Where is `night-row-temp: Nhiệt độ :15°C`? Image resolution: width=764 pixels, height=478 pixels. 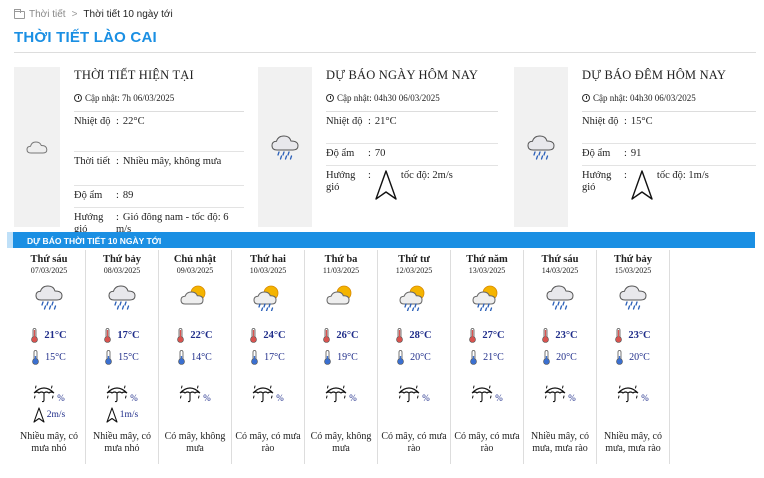 night-row-temp: Nhiệt độ :15°C is located at coordinates (669, 128).